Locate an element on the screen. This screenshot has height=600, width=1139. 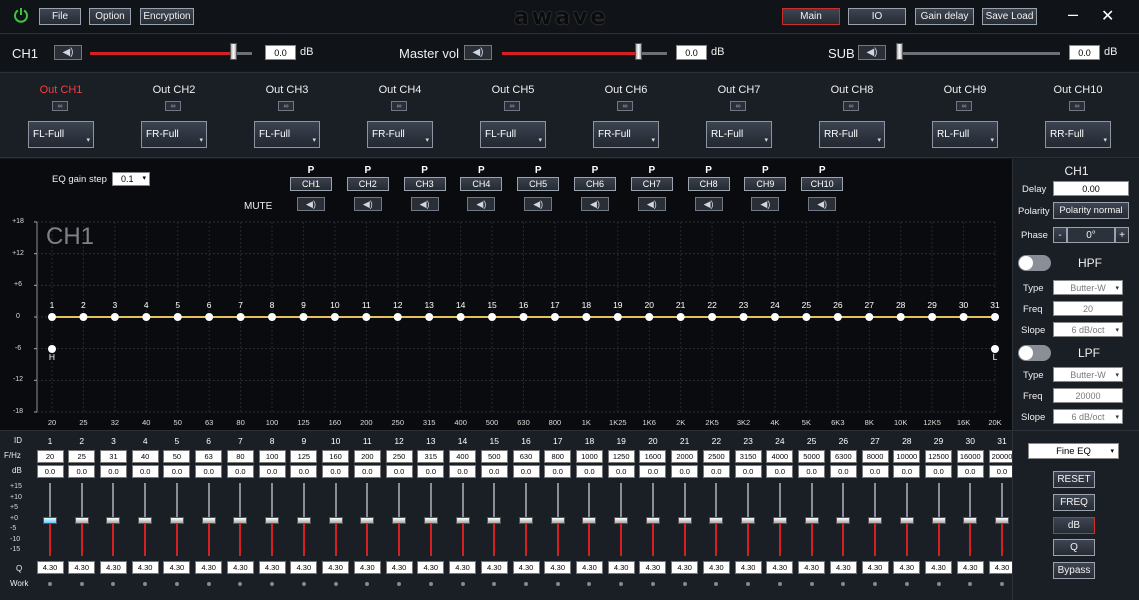
band-freq-input: 25 is located at coordinates (82, 456).